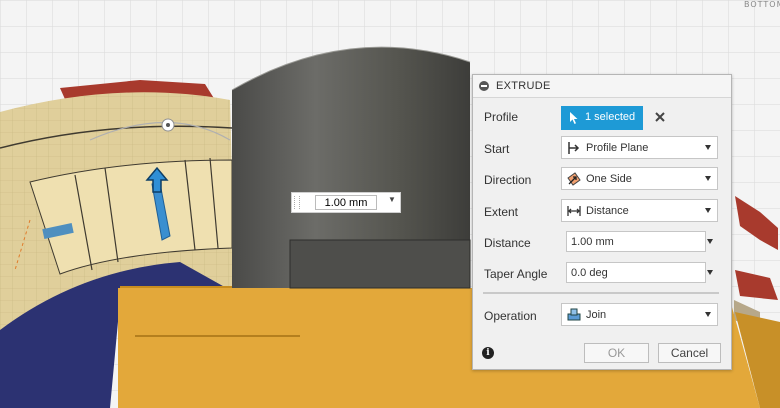 This screenshot has width=780, height=408. What do you see at coordinates (610, 117) in the screenshot?
I see `profile-selection-text: 1 selected` at bounding box center [610, 117].